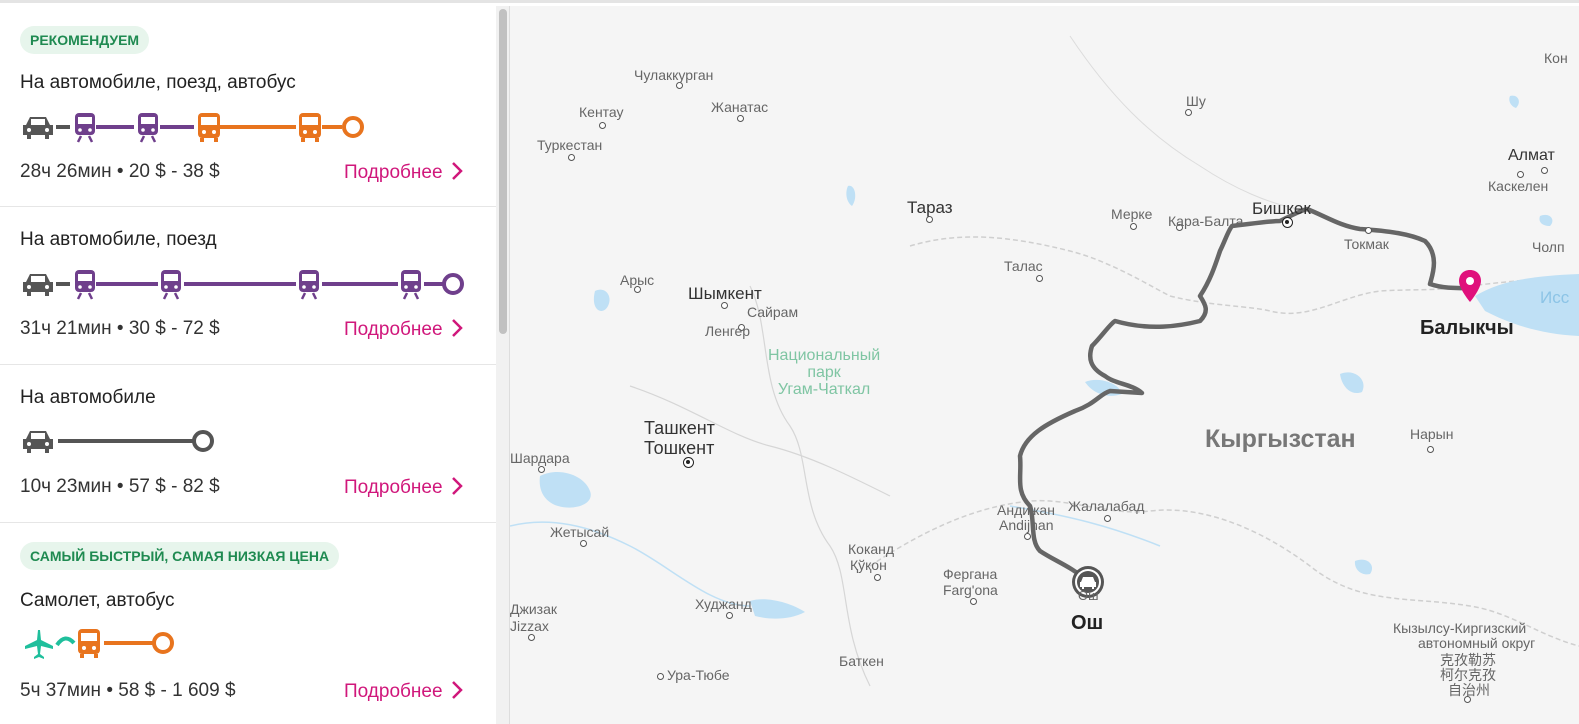  Describe the element at coordinates (1132, 214) in the screenshot. I see `city-label: Мерке` at that location.